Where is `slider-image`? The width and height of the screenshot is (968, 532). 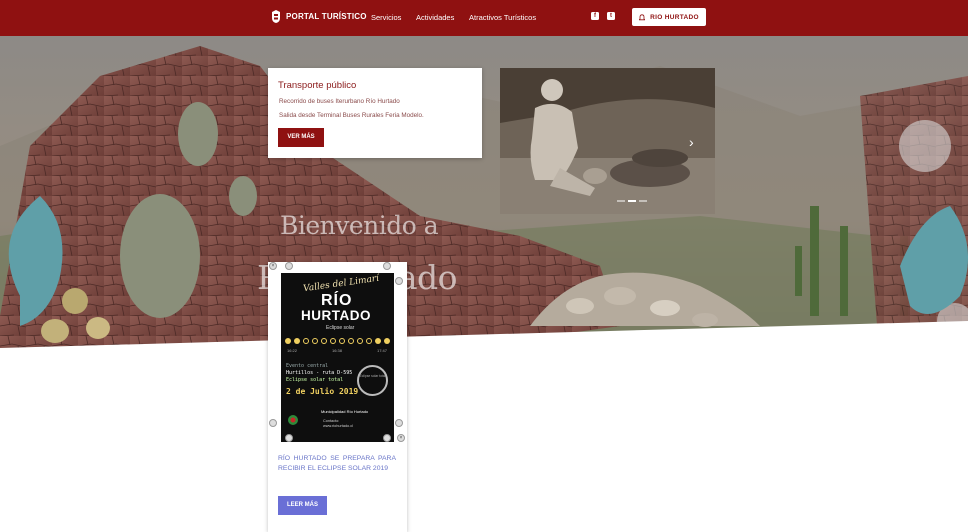
slider-image is located at coordinates (607, 141).